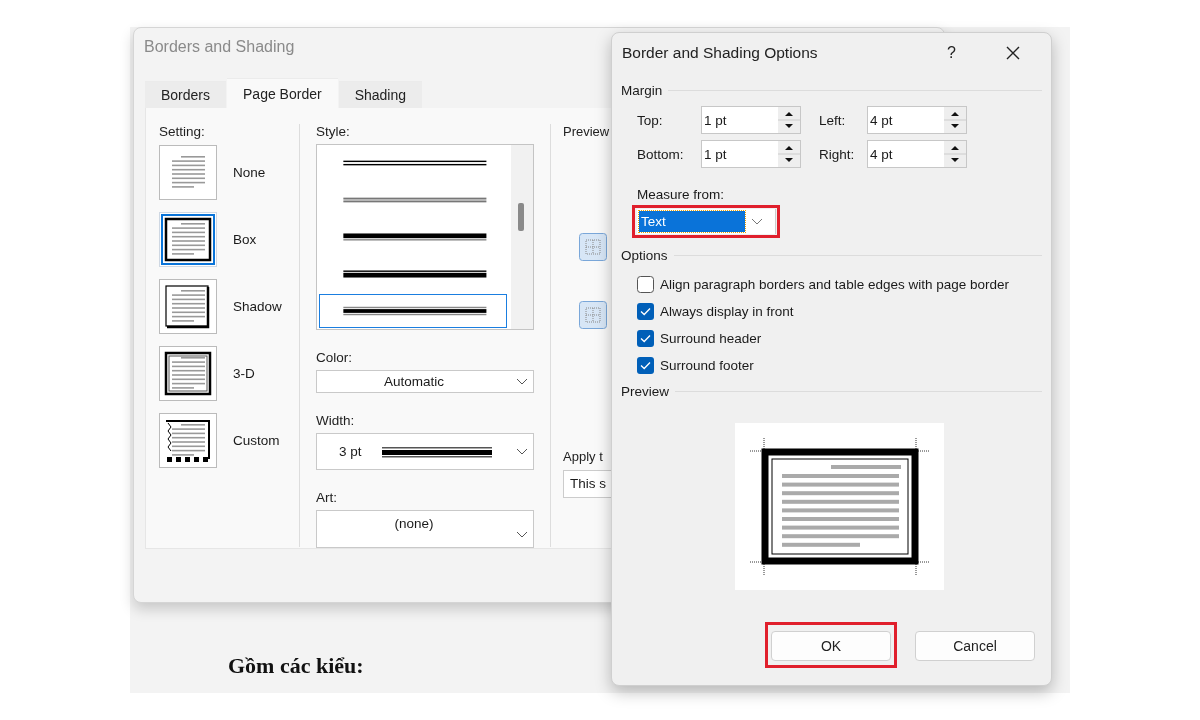 The width and height of the screenshot is (1200, 720). What do you see at coordinates (186, 94) in the screenshot?
I see `tab: Borders` at bounding box center [186, 94].